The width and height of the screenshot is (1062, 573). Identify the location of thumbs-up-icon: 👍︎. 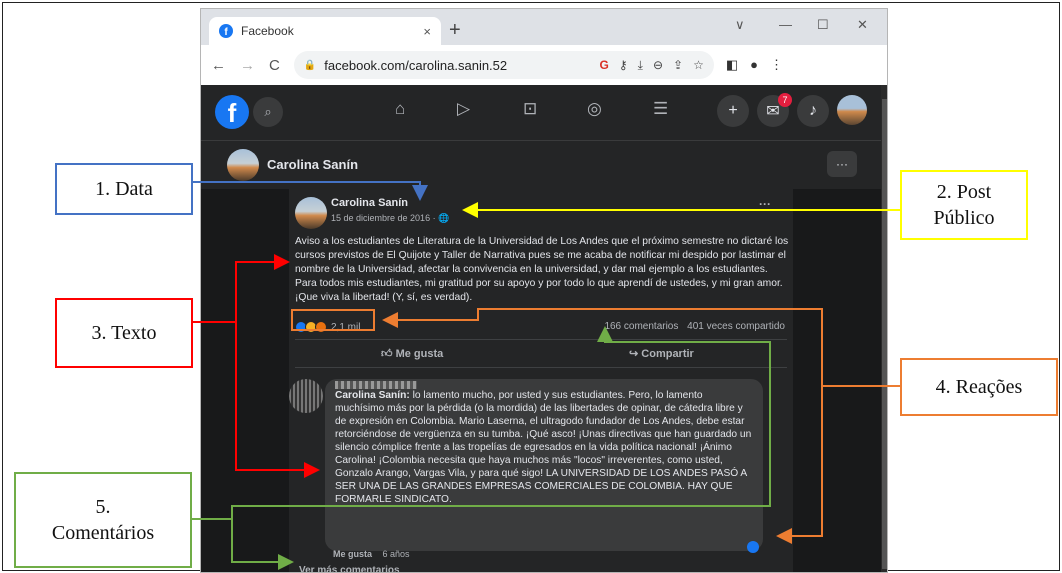
(387, 354).